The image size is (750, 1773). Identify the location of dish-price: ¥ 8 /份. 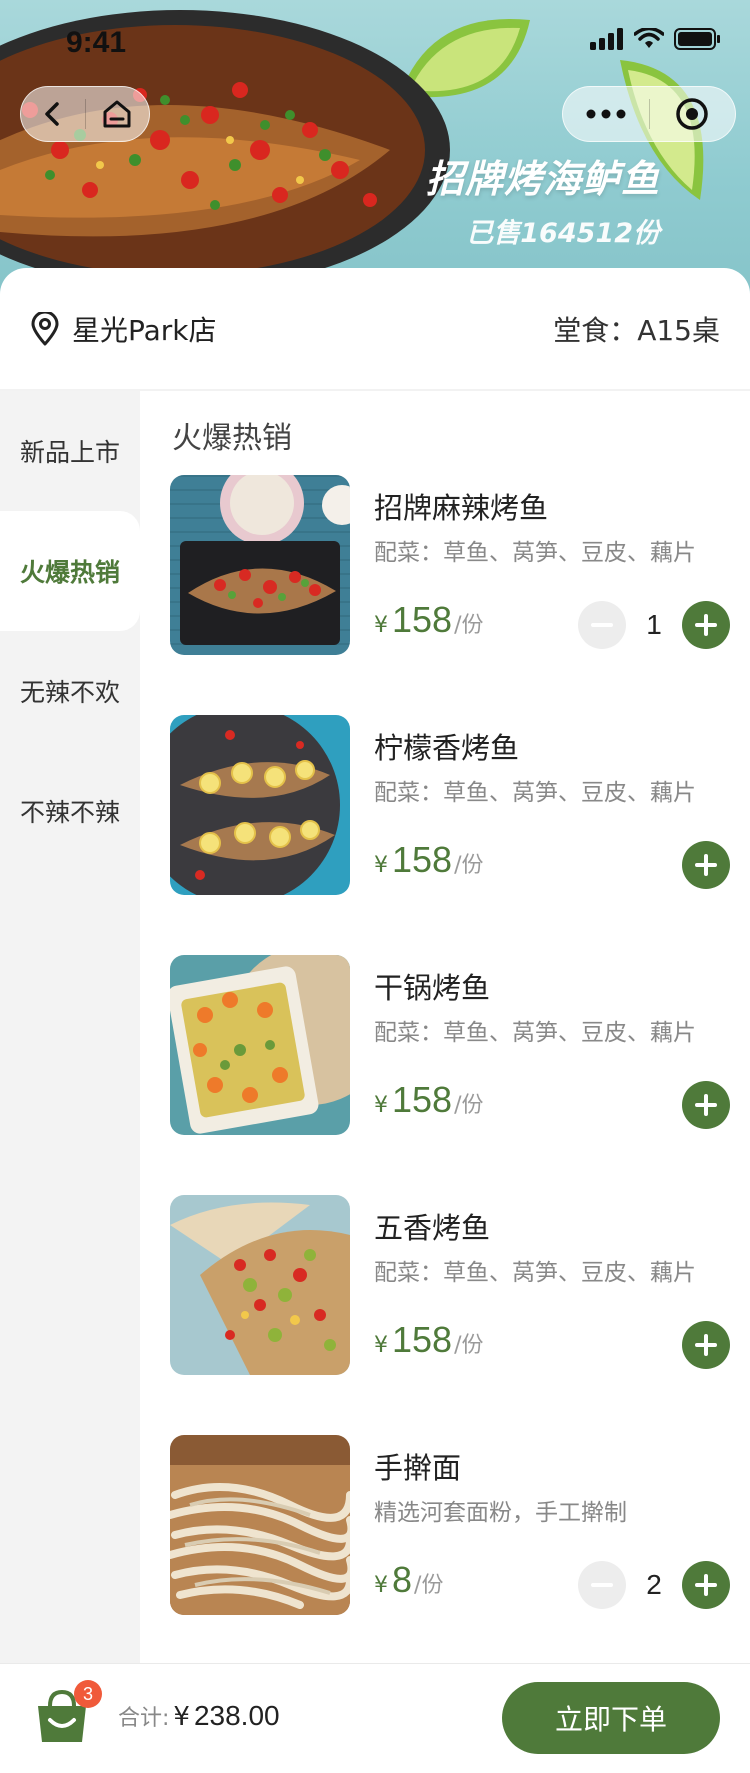
(408, 1580).